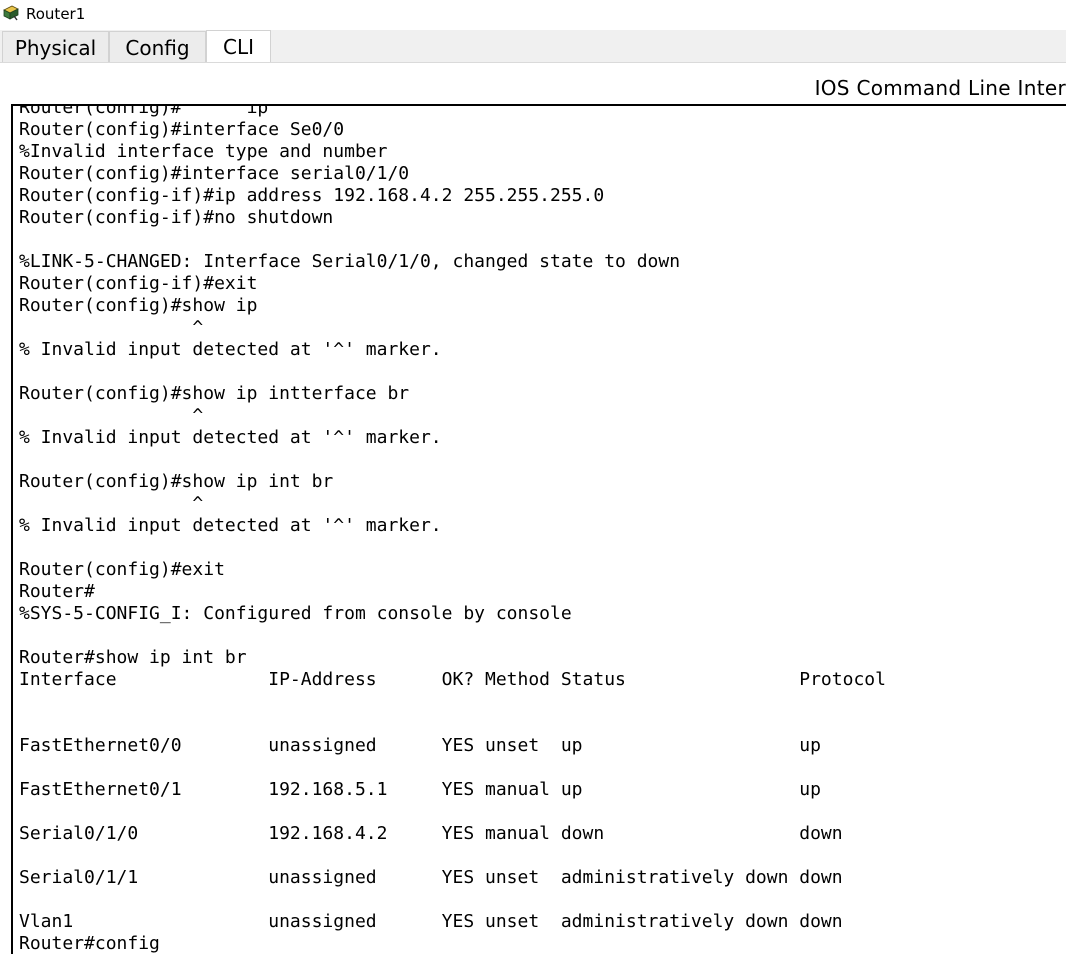  What do you see at coordinates (182, 129) in the screenshot?
I see `console-line: Router(config)#interface Se0/0` at bounding box center [182, 129].